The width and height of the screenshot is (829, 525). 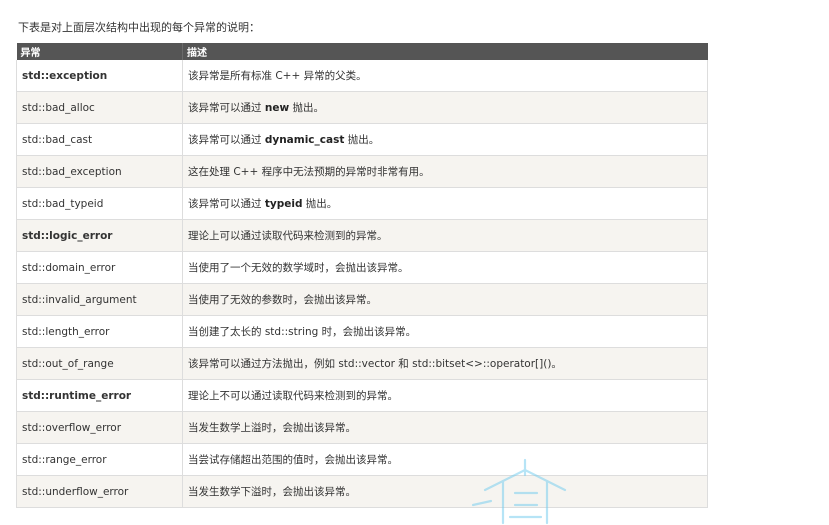 What do you see at coordinates (277, 76) in the screenshot?
I see `description-text: 该异常是所有标准 C++ 异常的父类。` at bounding box center [277, 76].